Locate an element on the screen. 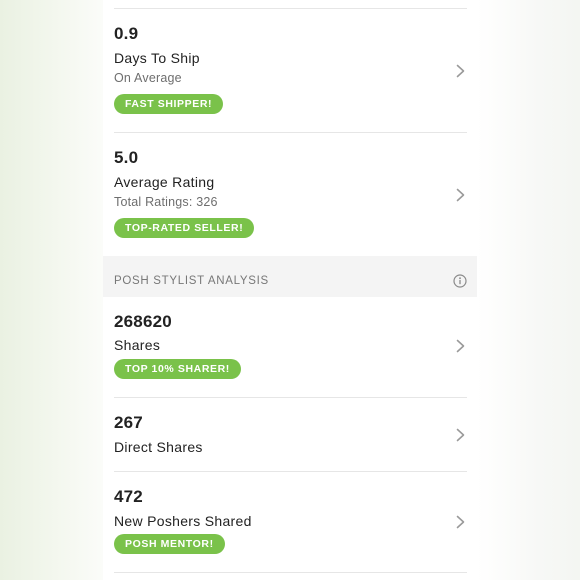 Image resolution: width=580 pixels, height=580 pixels. stat-label: Days To Ship is located at coordinates (157, 58).